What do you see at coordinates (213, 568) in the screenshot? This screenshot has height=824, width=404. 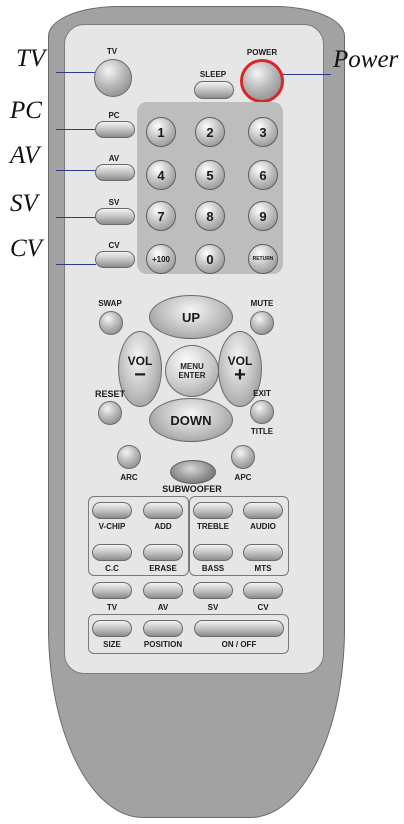 I see `bass-key-label: BASS` at bounding box center [213, 568].